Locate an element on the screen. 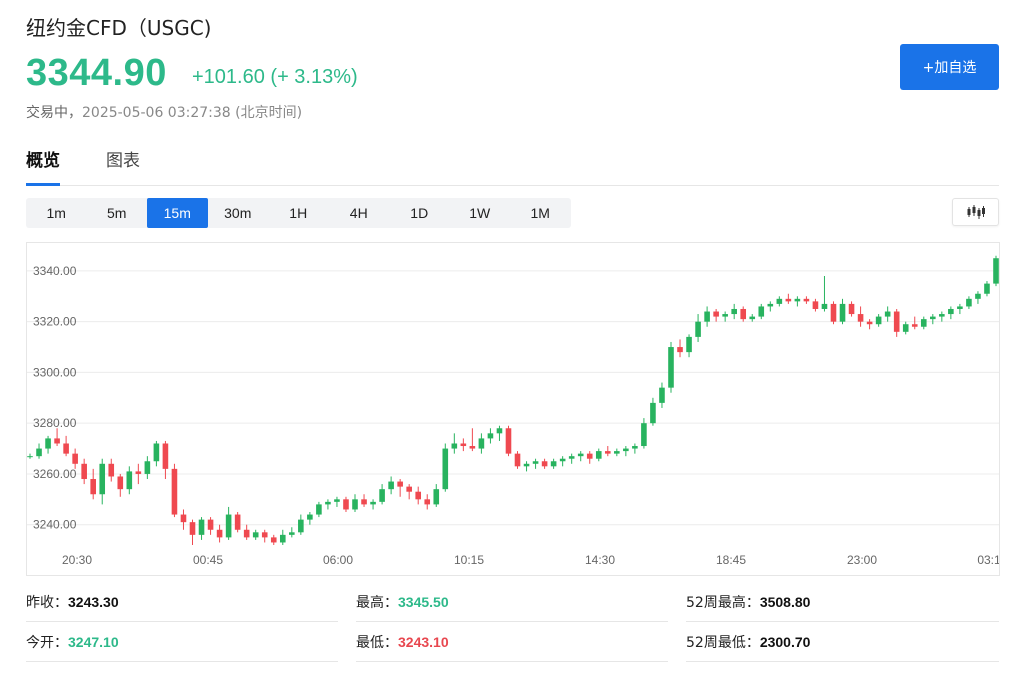  tab-overview: 概览 is located at coordinates (43, 166).